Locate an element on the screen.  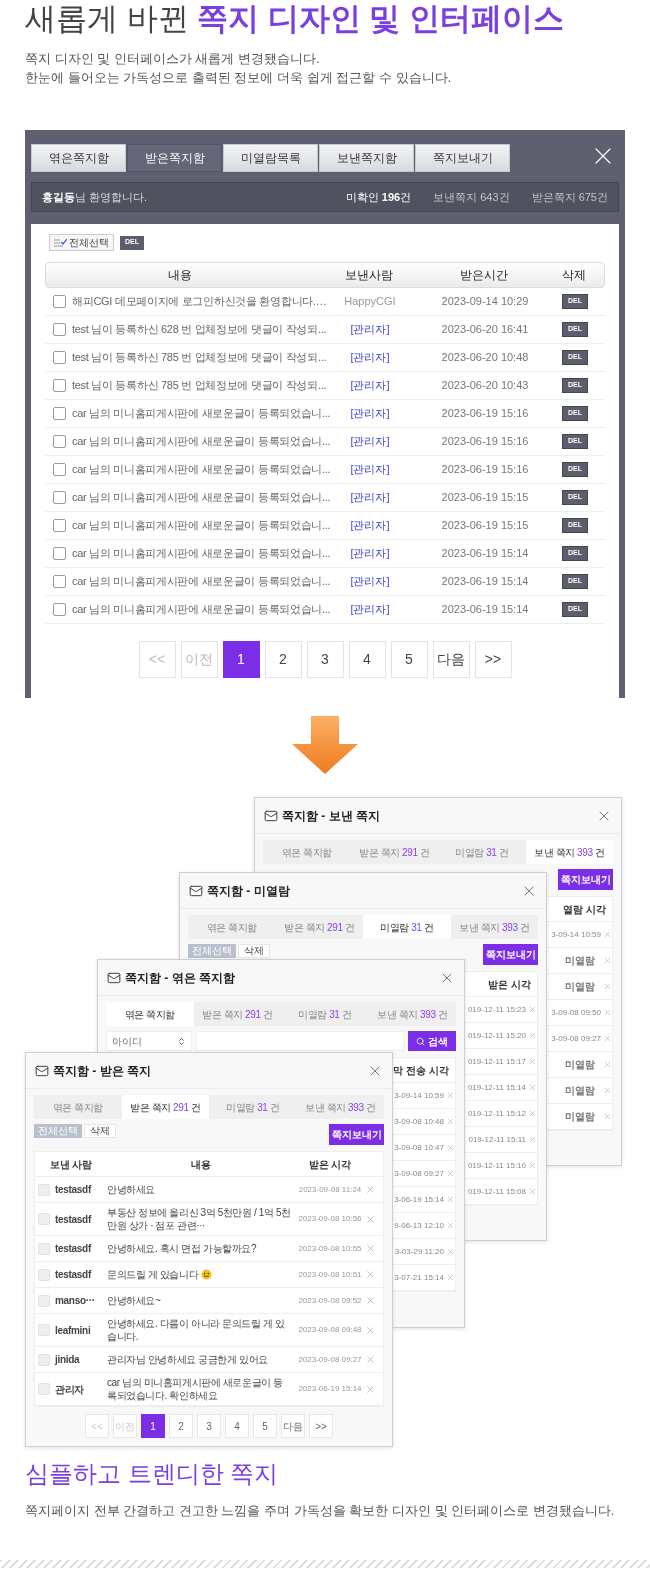
message-subject: 부동산 정보에 올리신 3억 5천만원 / 1억 5천만원 상가 · 점포 관련··· is located at coordinates (199, 1219).